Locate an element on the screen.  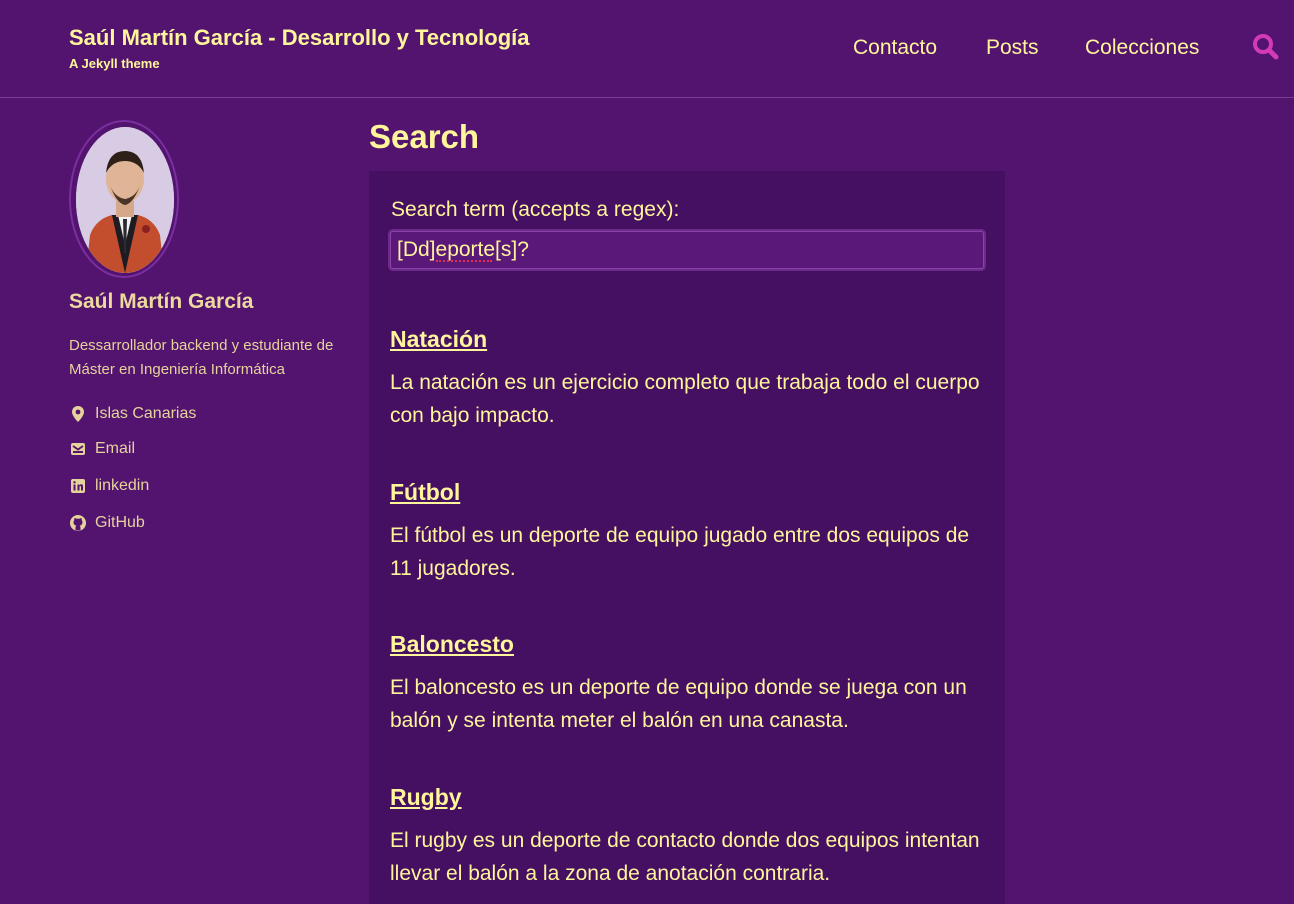
github-link: GitHub is located at coordinates (107, 523).